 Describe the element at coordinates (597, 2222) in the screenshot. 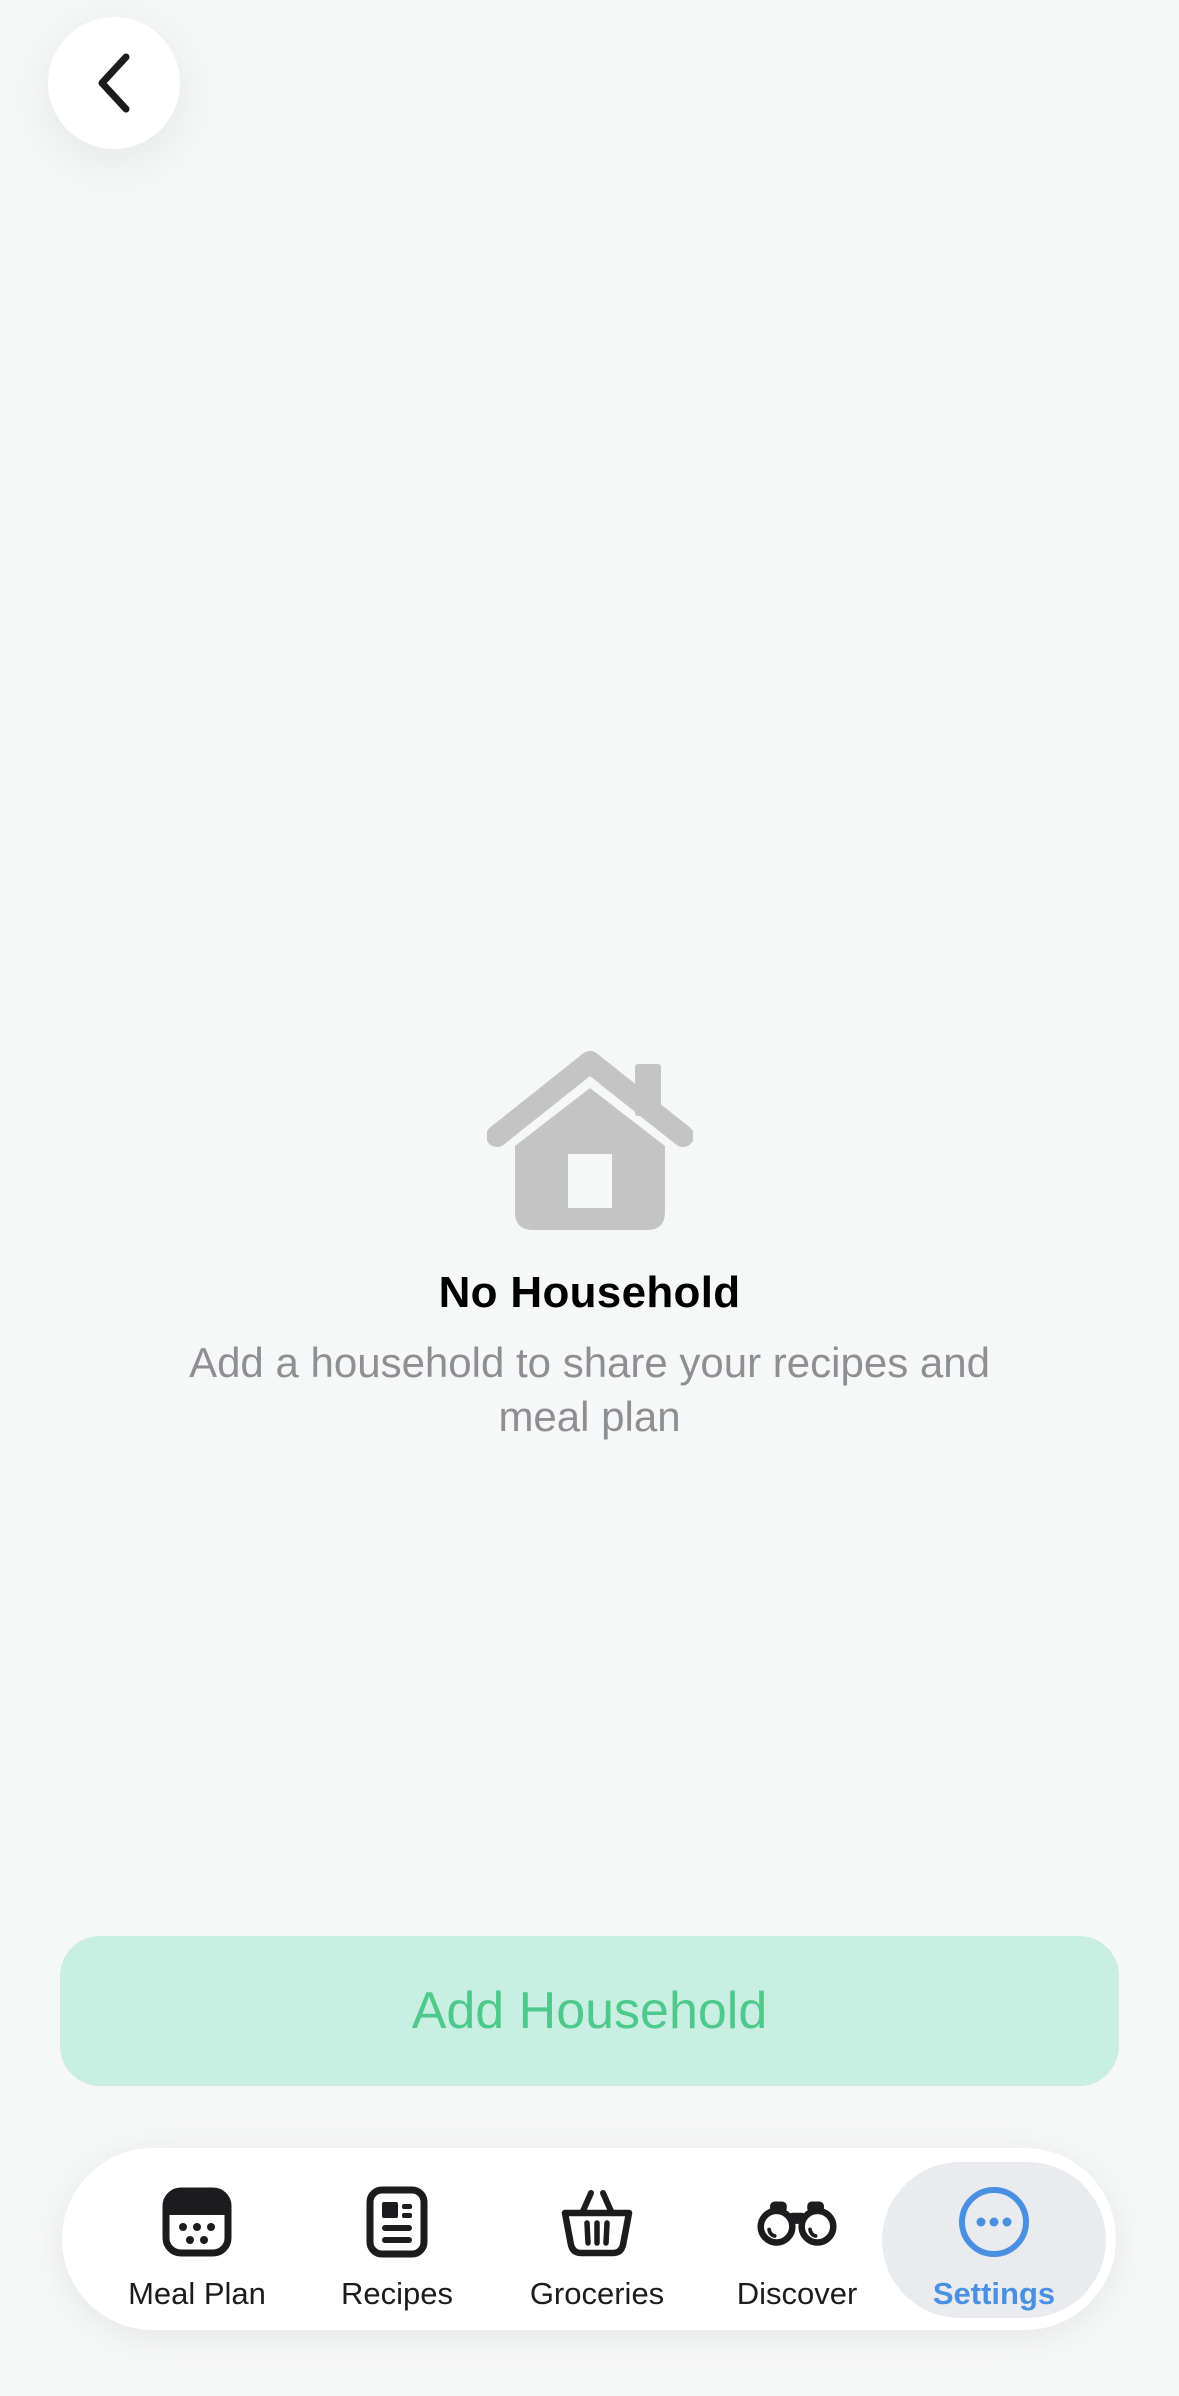

I see `basket-icon` at that location.